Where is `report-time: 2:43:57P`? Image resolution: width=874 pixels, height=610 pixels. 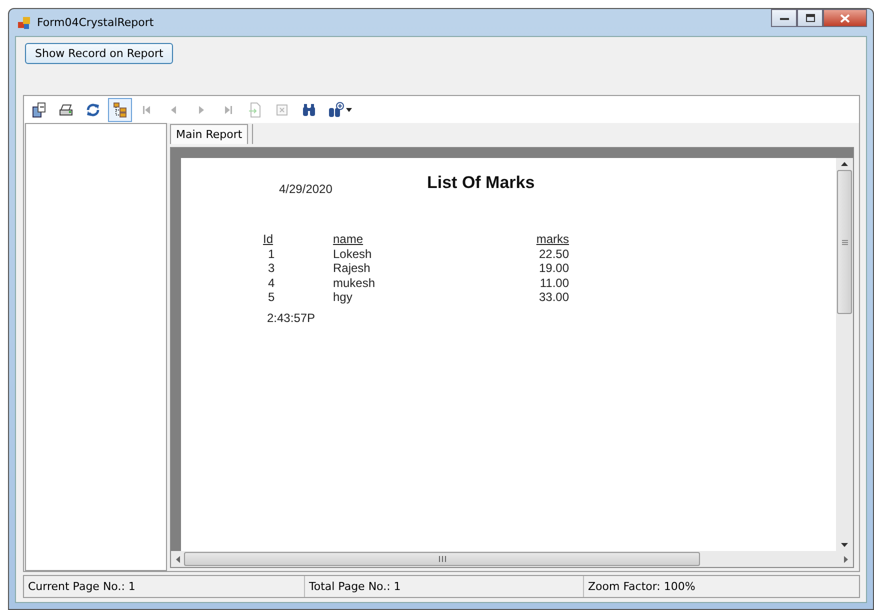 report-time: 2:43:57P is located at coordinates (291, 317).